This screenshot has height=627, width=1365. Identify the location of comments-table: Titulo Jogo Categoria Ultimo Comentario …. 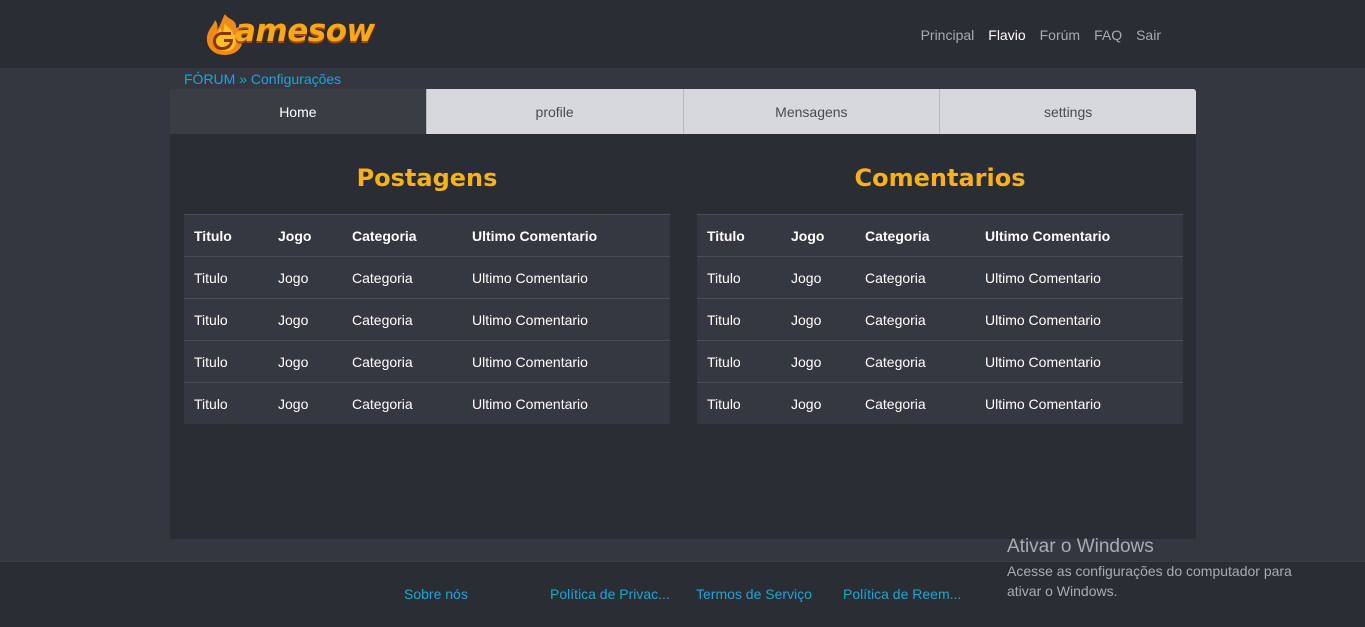
(940, 319).